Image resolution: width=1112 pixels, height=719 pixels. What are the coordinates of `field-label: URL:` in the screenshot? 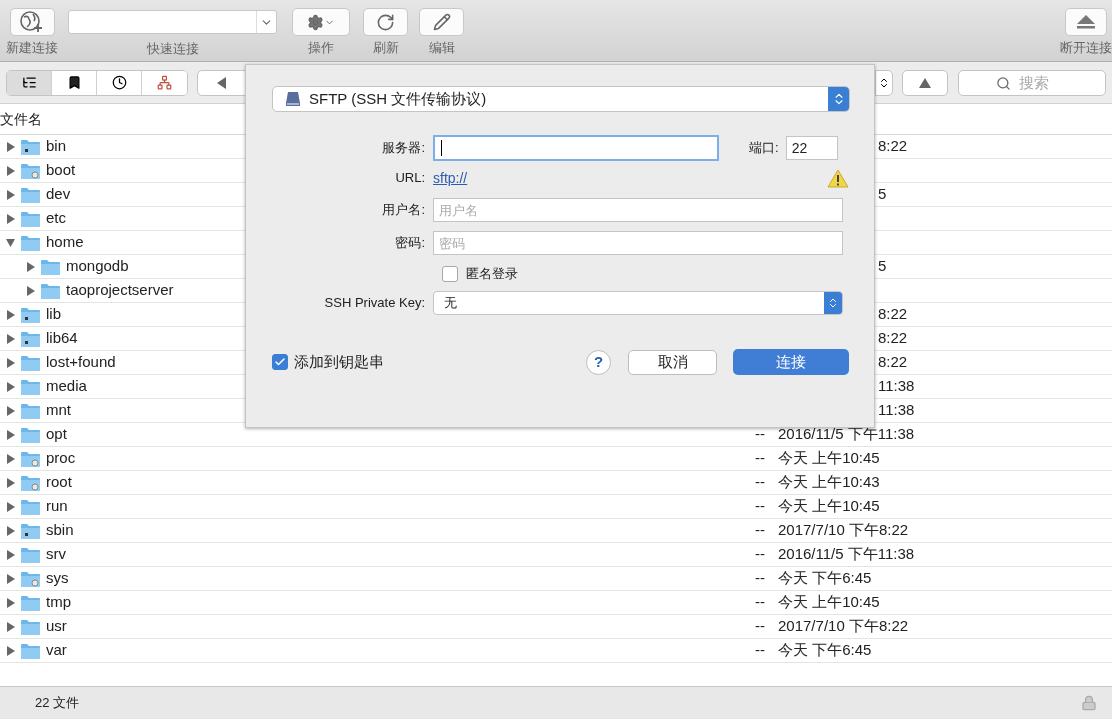 It's located at (410, 178).